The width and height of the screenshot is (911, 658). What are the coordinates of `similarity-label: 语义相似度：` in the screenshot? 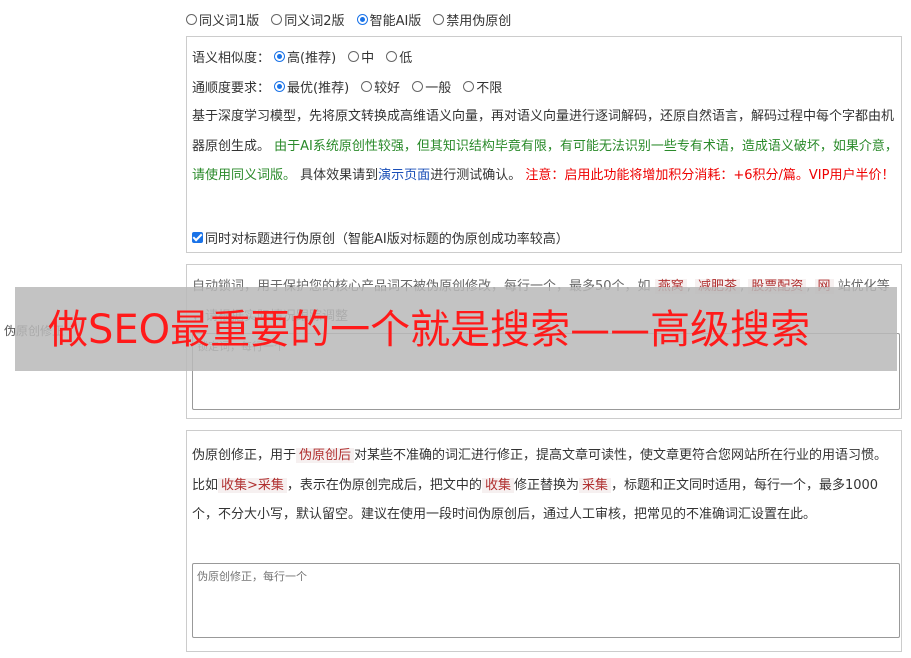 It's located at (231, 58).